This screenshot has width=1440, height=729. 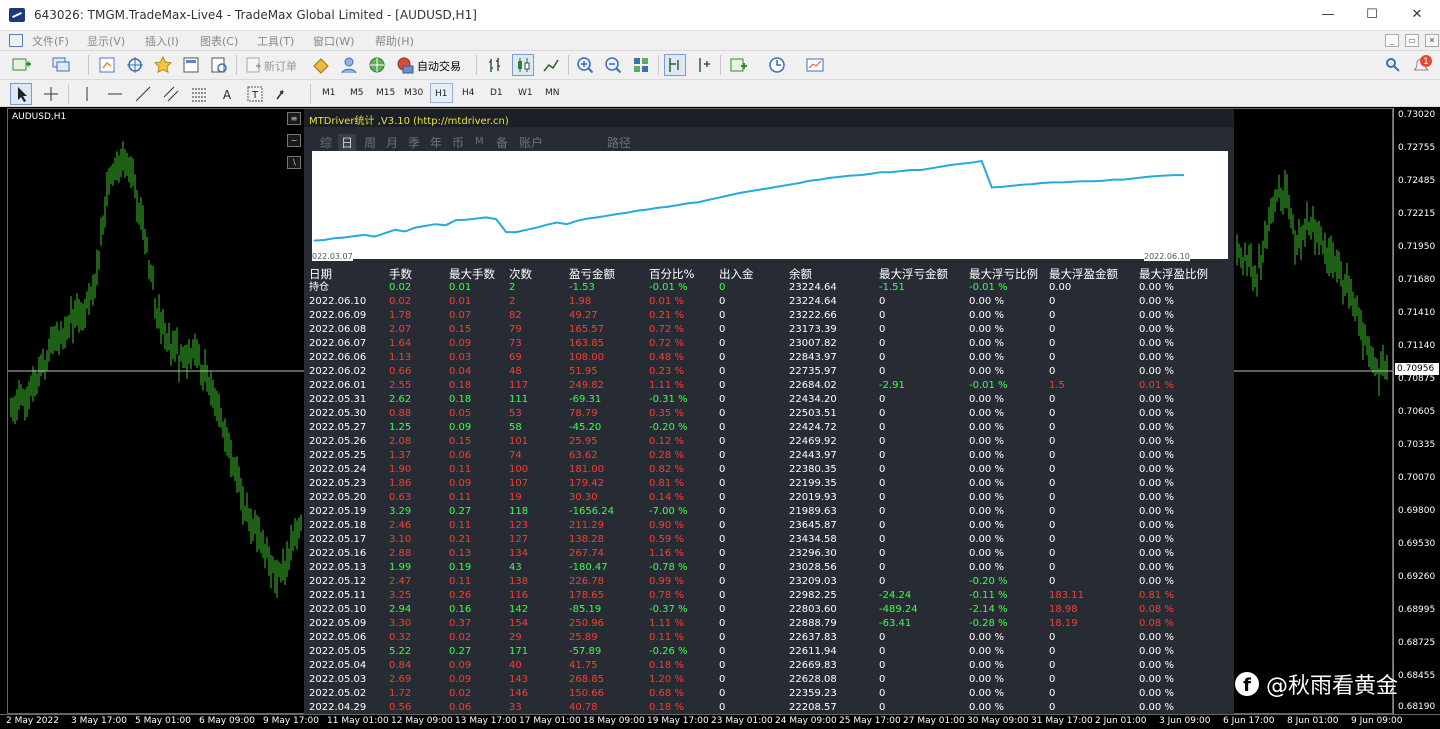 What do you see at coordinates (21, 94) in the screenshot?
I see `cursor-icon` at bounding box center [21, 94].